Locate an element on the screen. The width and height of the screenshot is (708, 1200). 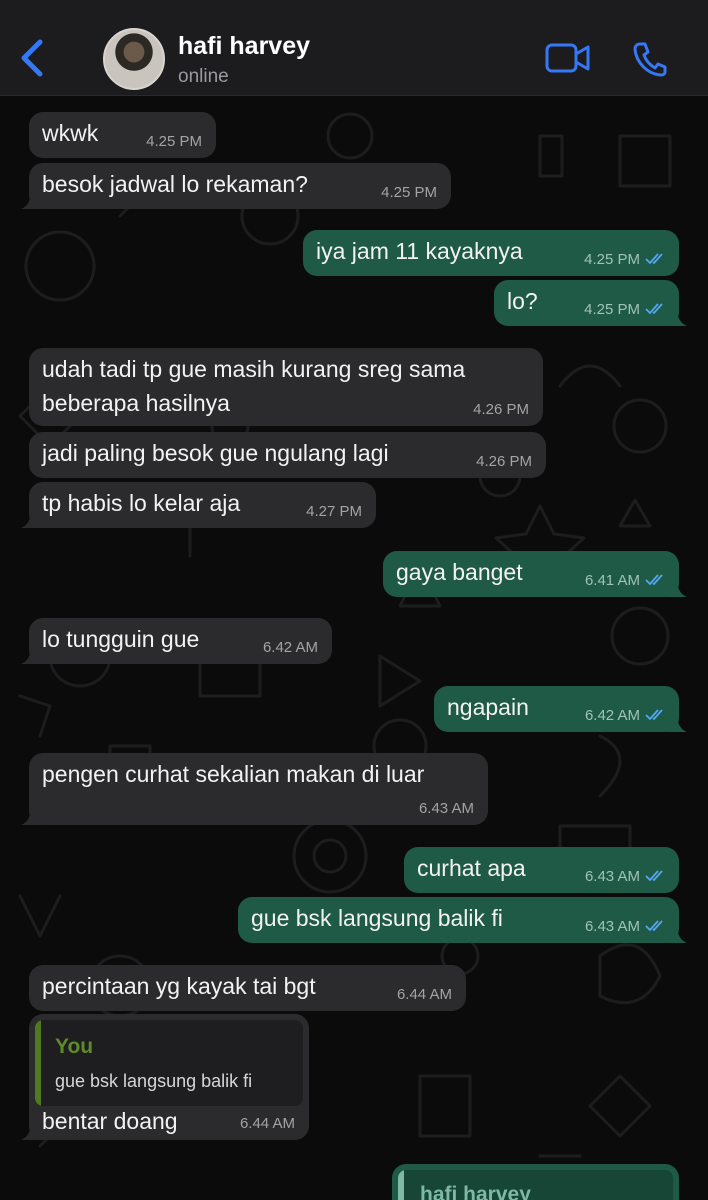
message-text-line: udah tadi tp gue masih kurang sreg sama is located at coordinates (254, 369).